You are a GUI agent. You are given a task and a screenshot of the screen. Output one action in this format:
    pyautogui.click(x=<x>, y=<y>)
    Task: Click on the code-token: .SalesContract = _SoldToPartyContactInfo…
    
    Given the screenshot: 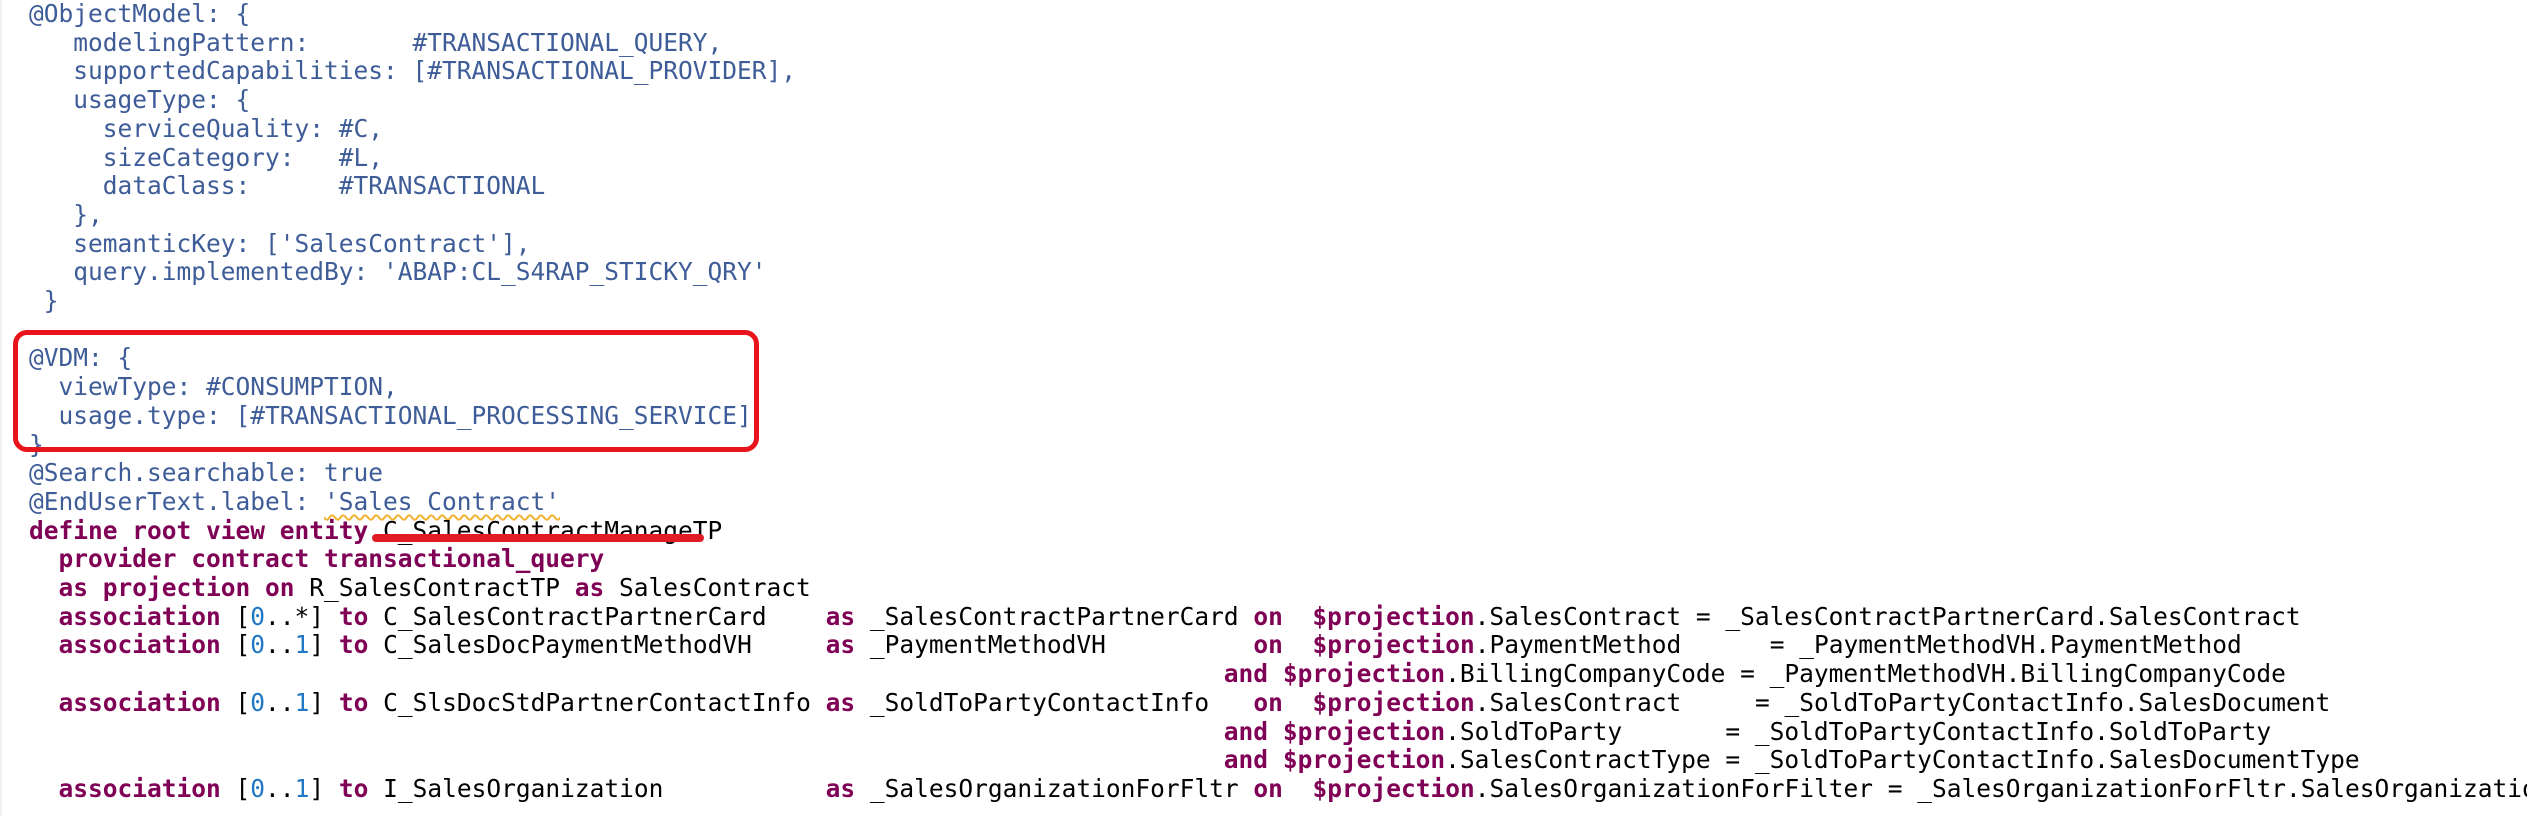 What is the action you would take?
    pyautogui.click(x=1902, y=702)
    